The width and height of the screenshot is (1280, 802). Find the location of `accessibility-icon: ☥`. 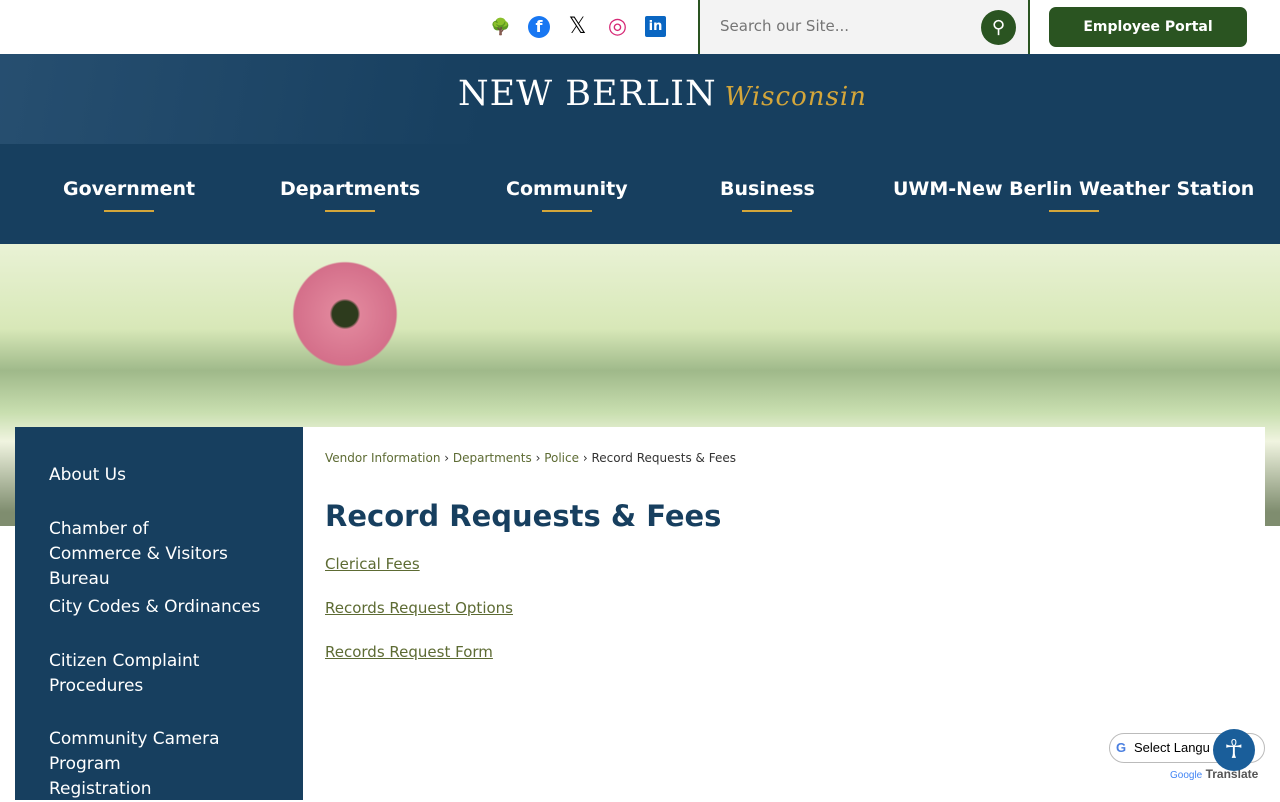

accessibility-icon: ☥ is located at coordinates (1234, 750).